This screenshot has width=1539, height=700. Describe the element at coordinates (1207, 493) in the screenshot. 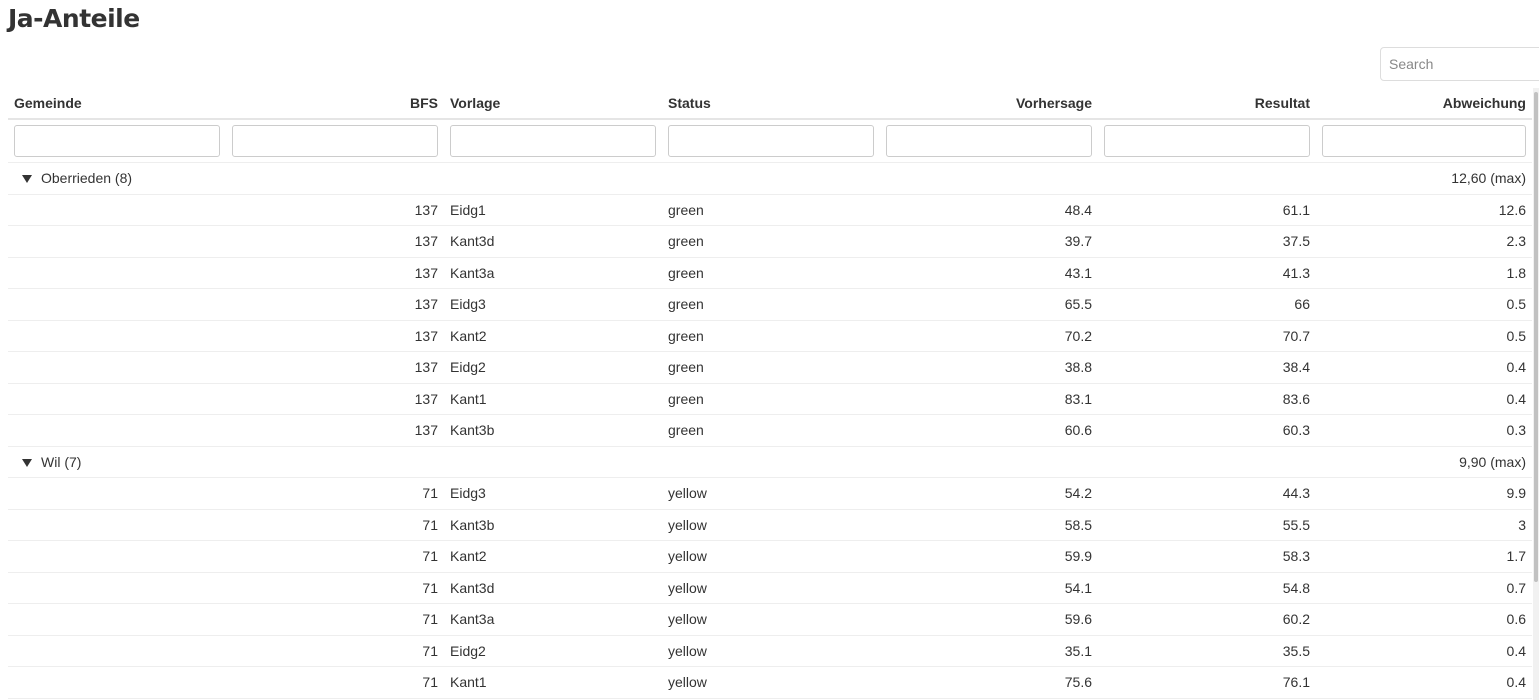

I see `cell-resultat: 44.3` at that location.